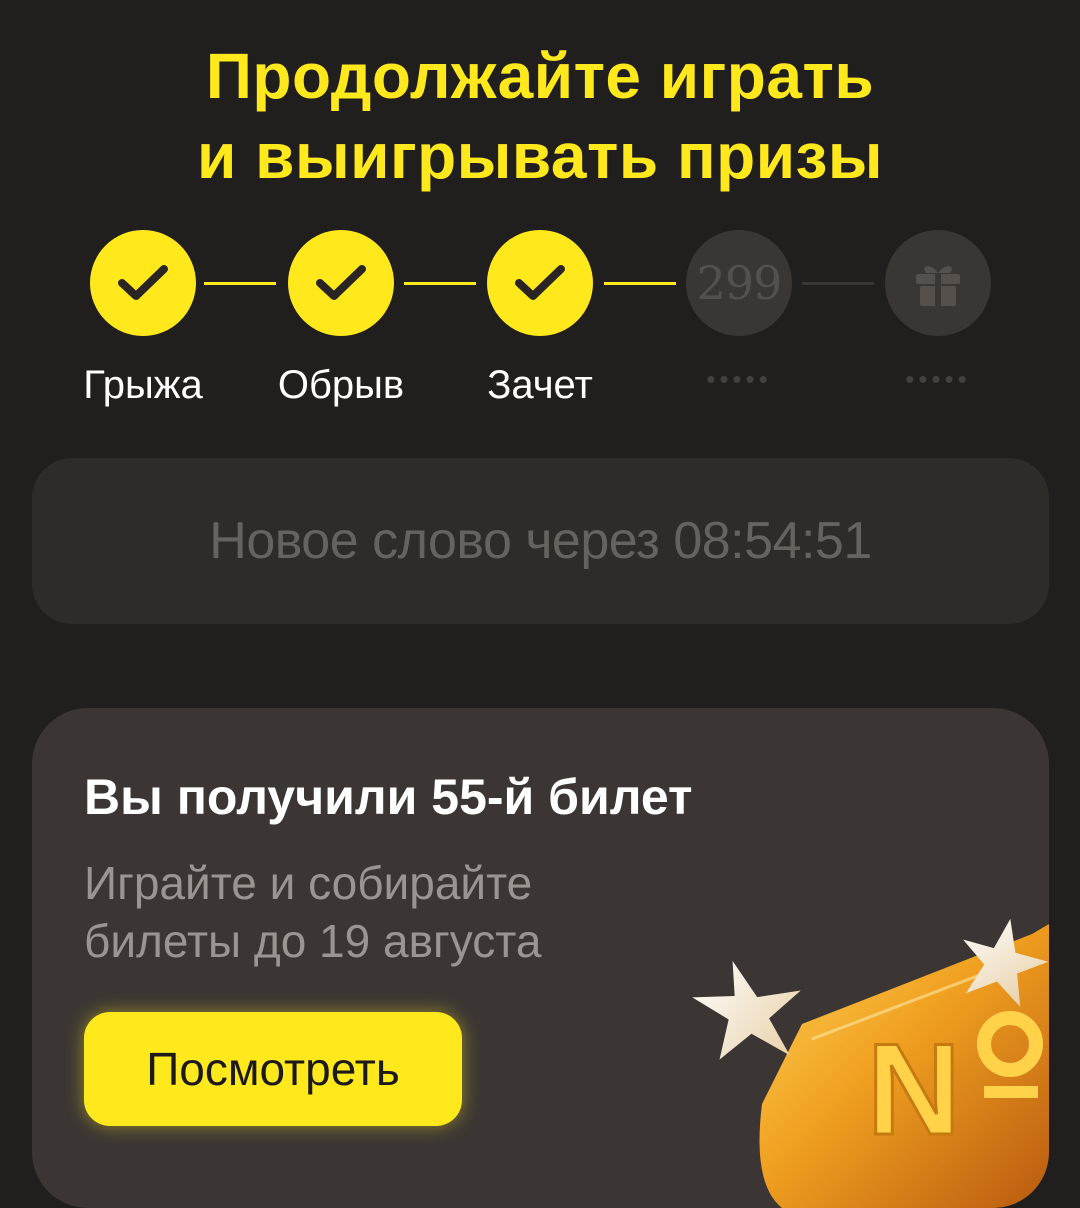 Image resolution: width=1080 pixels, height=1208 pixels. I want to click on gift-icon, so click(938, 286).